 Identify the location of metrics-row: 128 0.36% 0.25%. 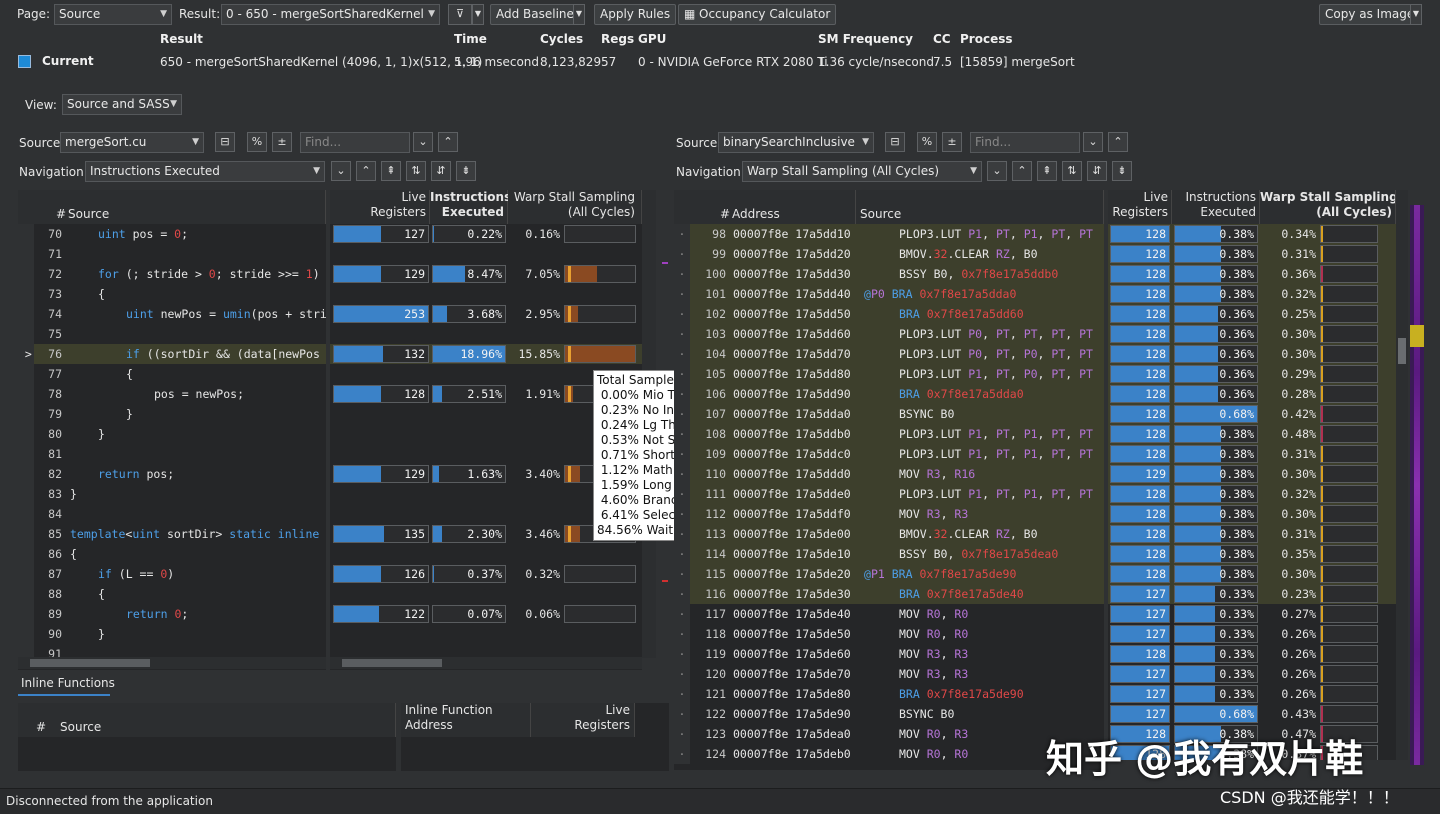
(1252, 314).